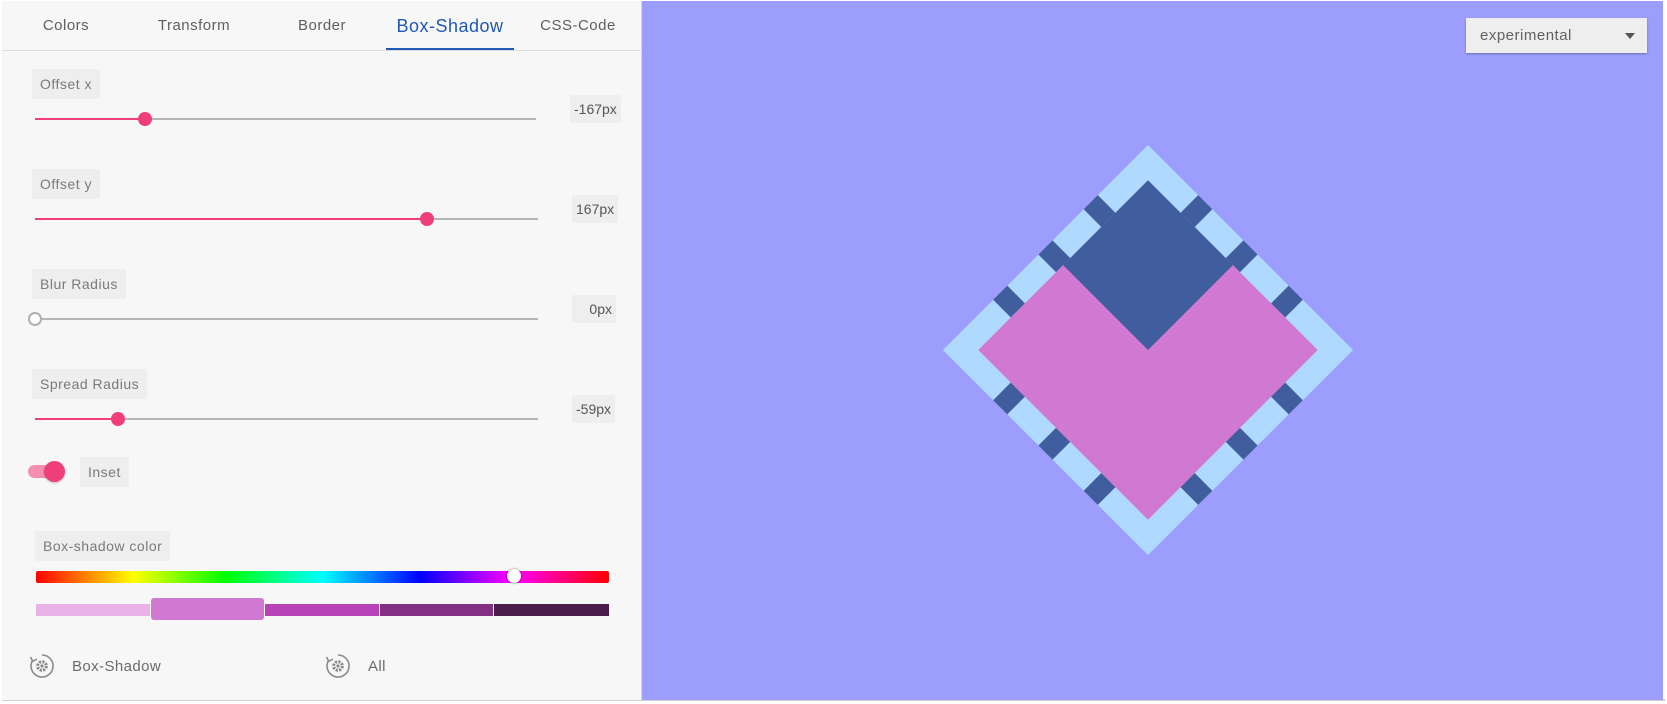 The image size is (1667, 704). Describe the element at coordinates (66, 84) in the screenshot. I see `offset-x-label: Offset x` at that location.